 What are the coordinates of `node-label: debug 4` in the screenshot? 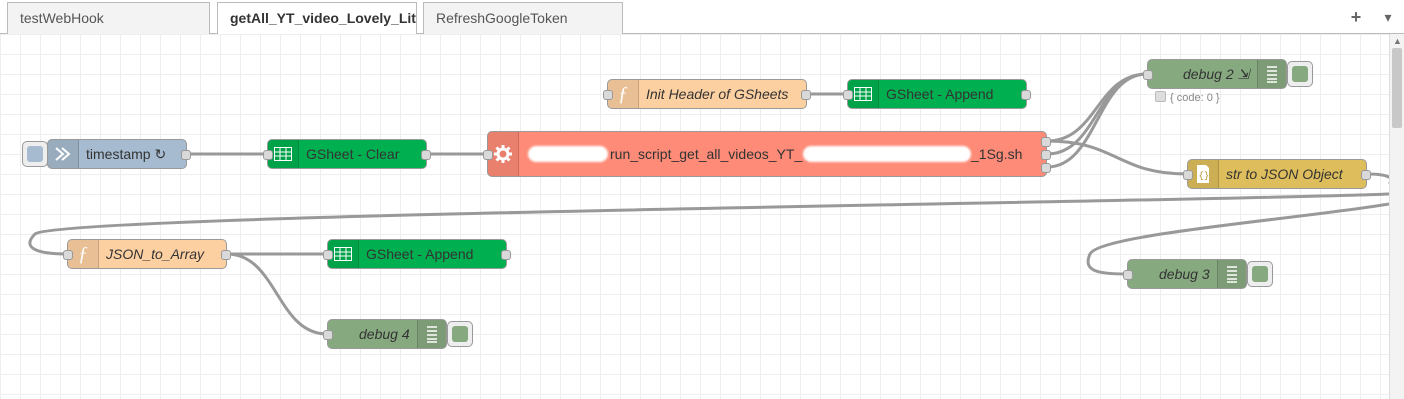 It's located at (384, 334).